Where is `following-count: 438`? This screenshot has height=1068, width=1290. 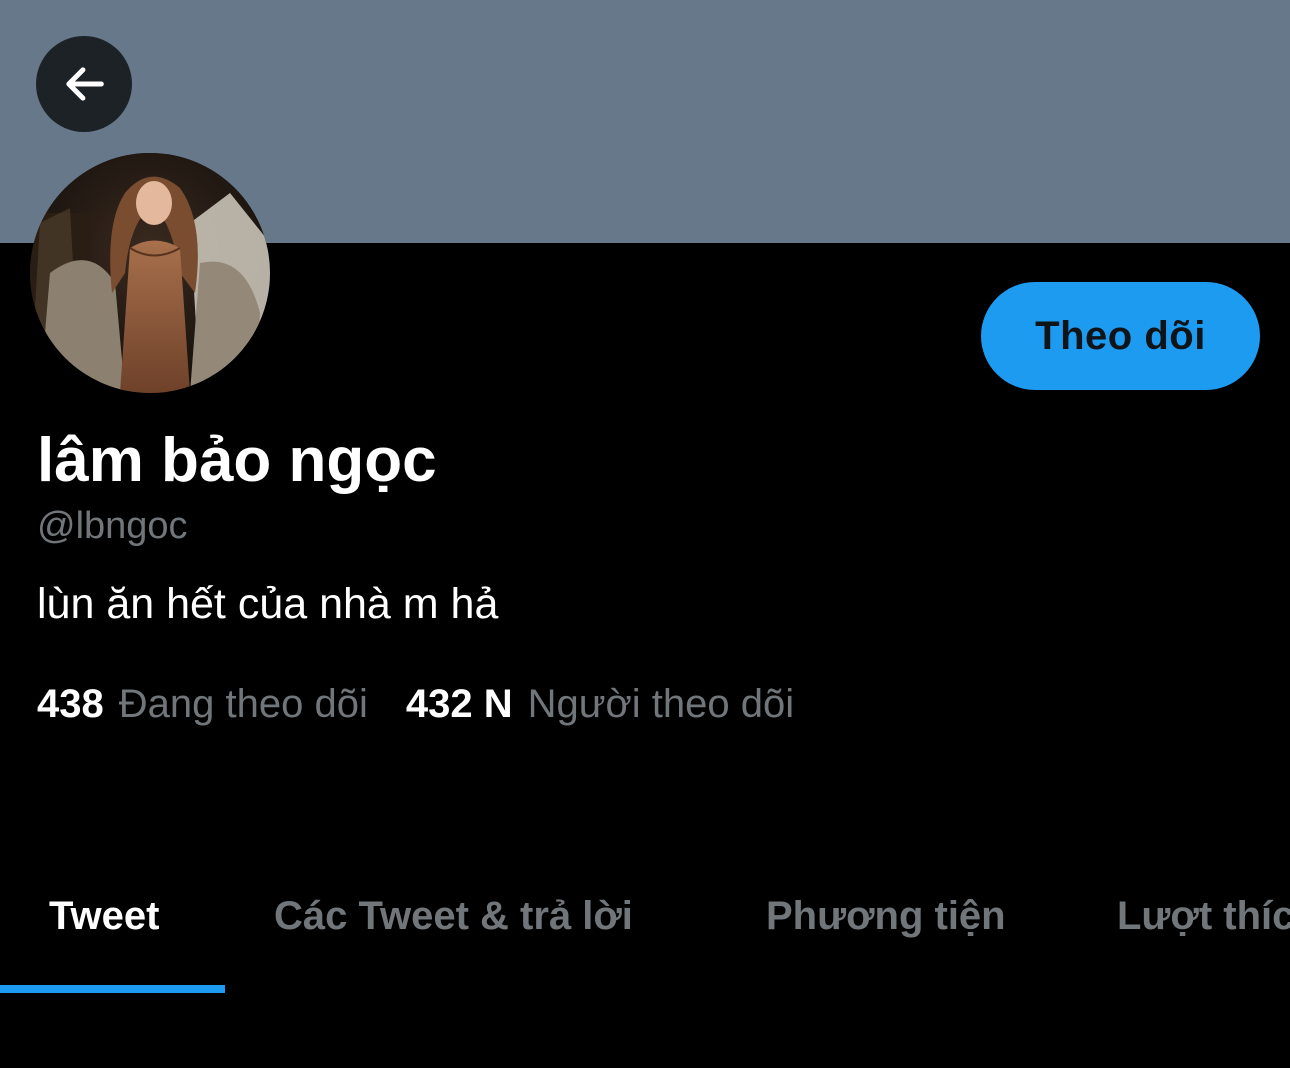
following-count: 438 is located at coordinates (70, 704).